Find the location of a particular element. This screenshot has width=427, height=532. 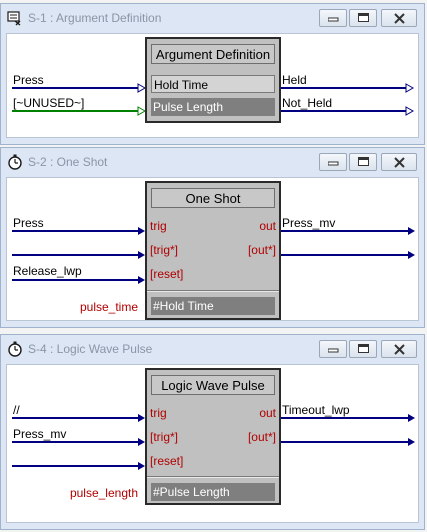

window-title: S-4 : Logic Wave Pulse is located at coordinates (90, 349).